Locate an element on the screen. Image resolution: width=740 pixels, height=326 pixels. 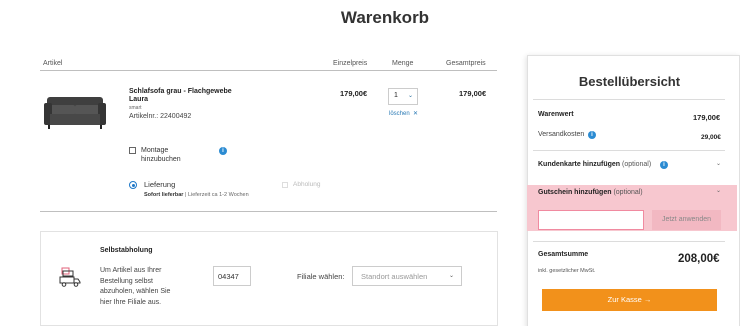
header-artikel: Artikel is located at coordinates (53, 63).